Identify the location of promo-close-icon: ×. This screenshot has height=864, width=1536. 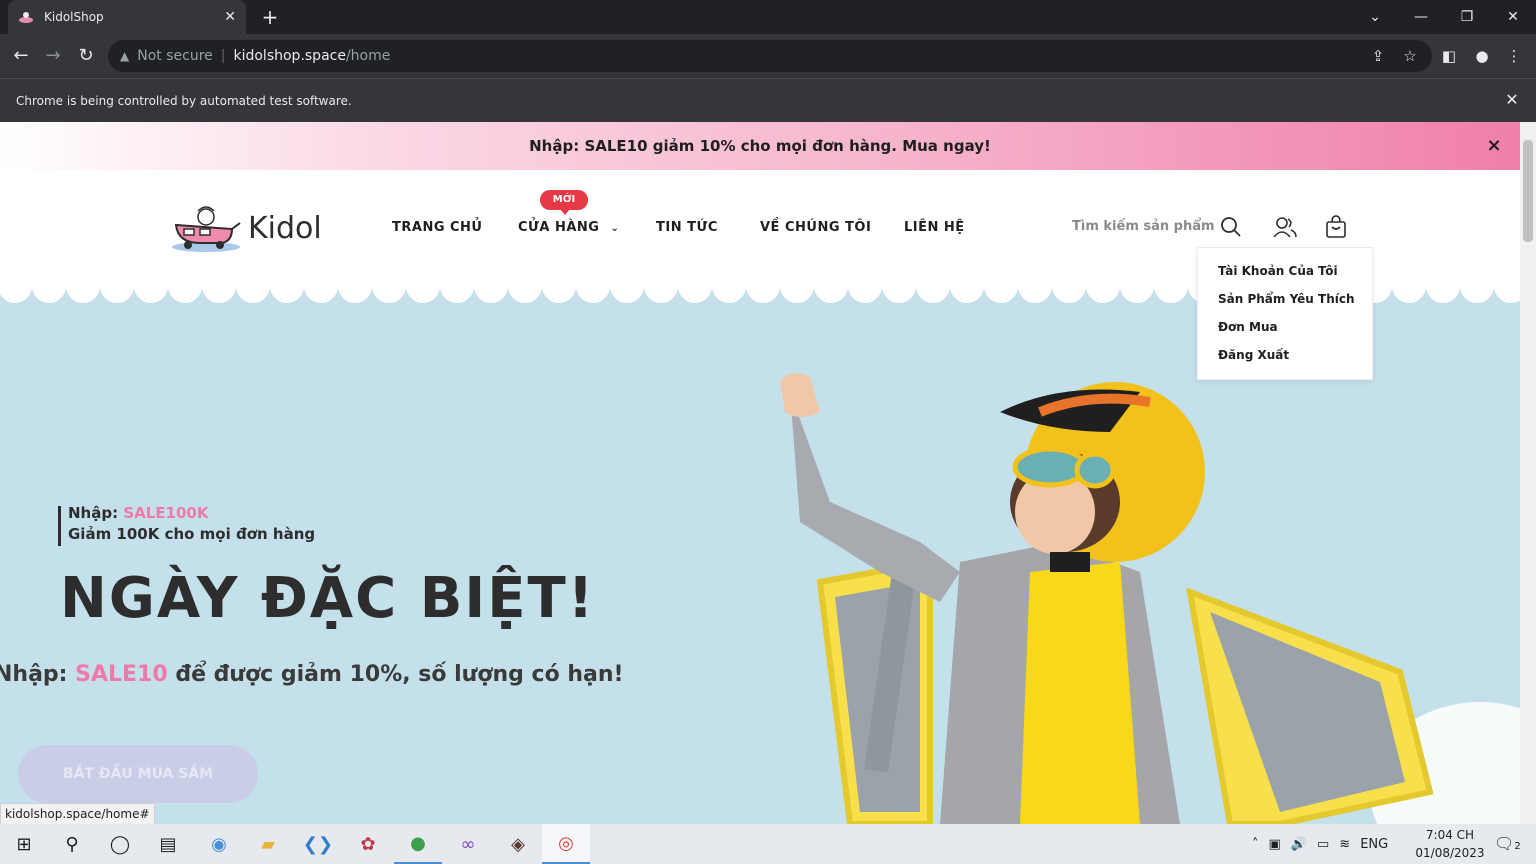
(1494, 146).